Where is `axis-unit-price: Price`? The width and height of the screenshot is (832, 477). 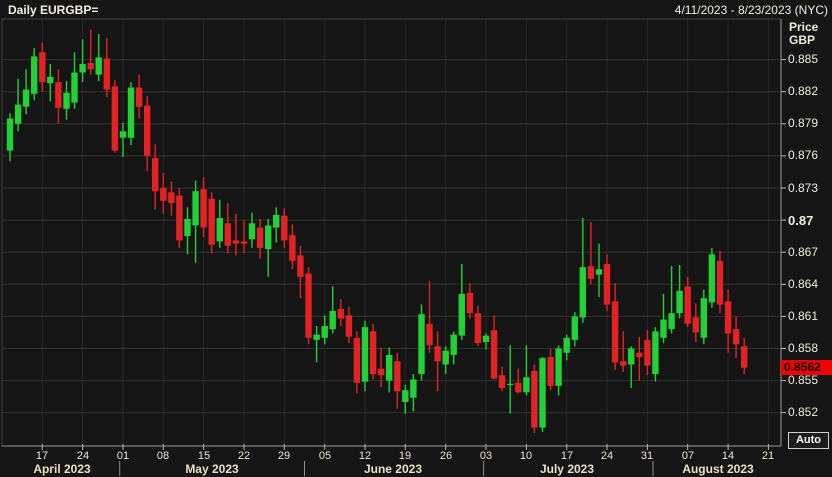
axis-unit-price: Price is located at coordinates (804, 27).